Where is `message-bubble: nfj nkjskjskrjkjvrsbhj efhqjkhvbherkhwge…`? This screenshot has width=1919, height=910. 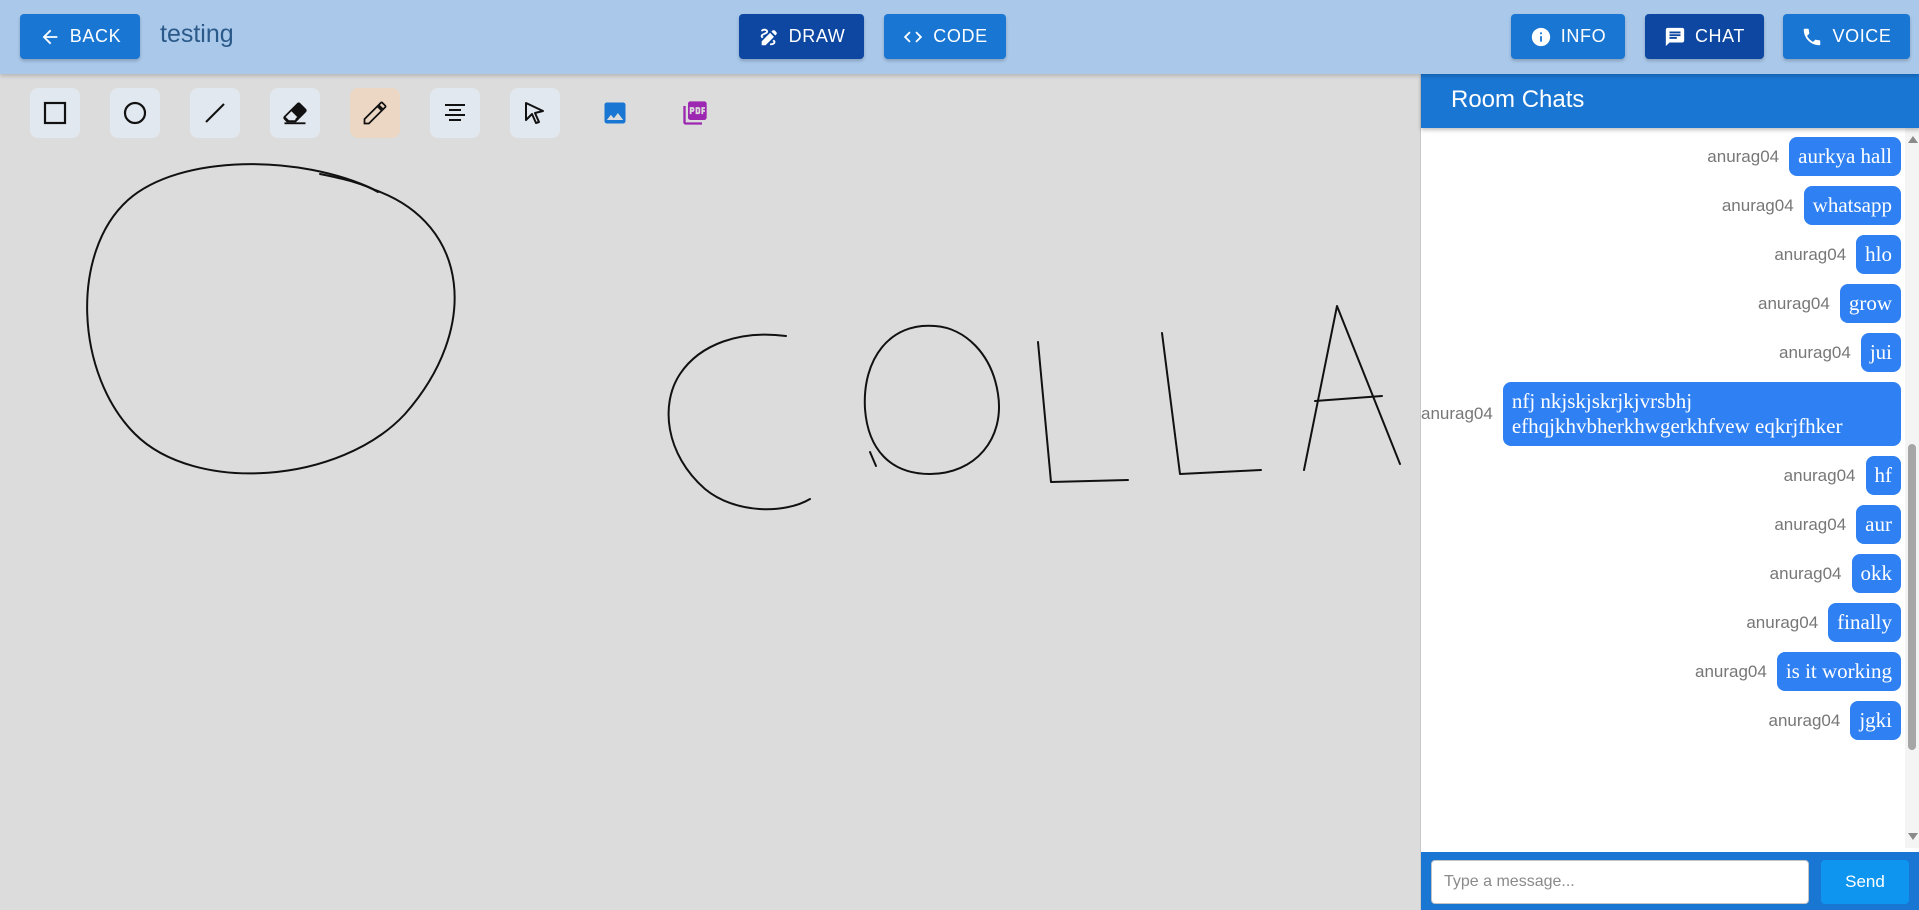
message-bubble: nfj nkjskjskrjkjvrsbhj efhqjkhvbherkhwge… is located at coordinates (1701, 414).